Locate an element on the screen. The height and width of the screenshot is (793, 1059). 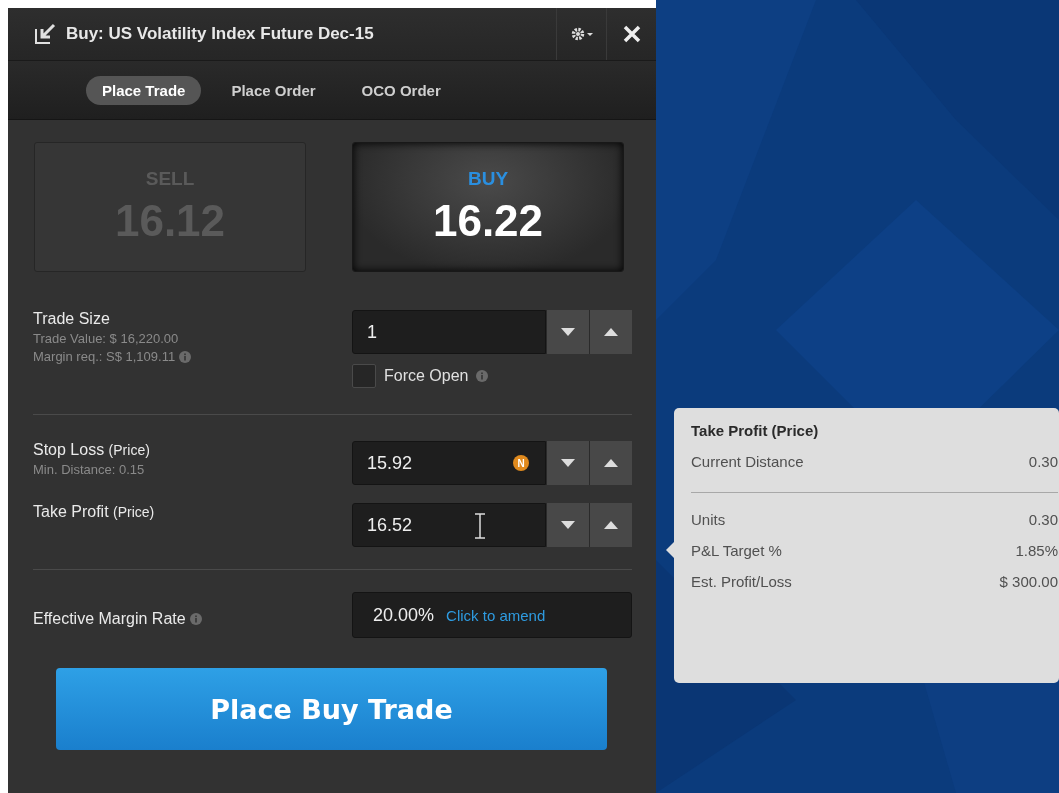
field-label: Take Profit (Price) is located at coordinates (94, 512).